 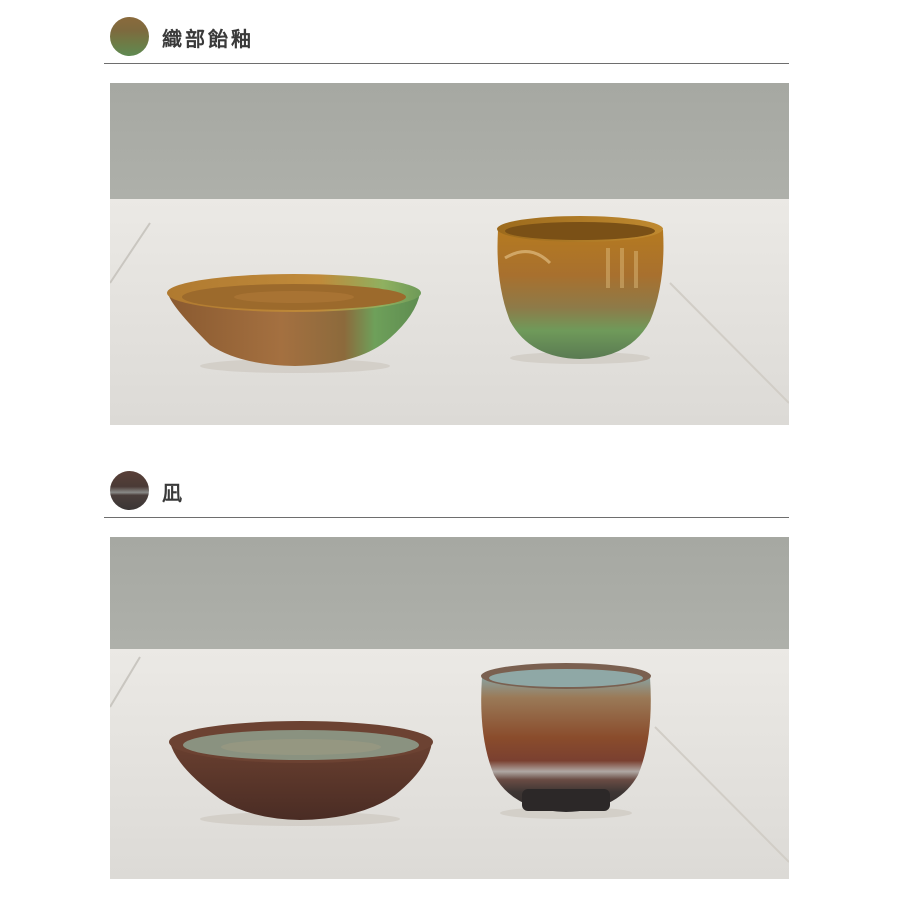 What do you see at coordinates (446, 39) in the screenshot?
I see `section-header: 織部飴釉` at bounding box center [446, 39].